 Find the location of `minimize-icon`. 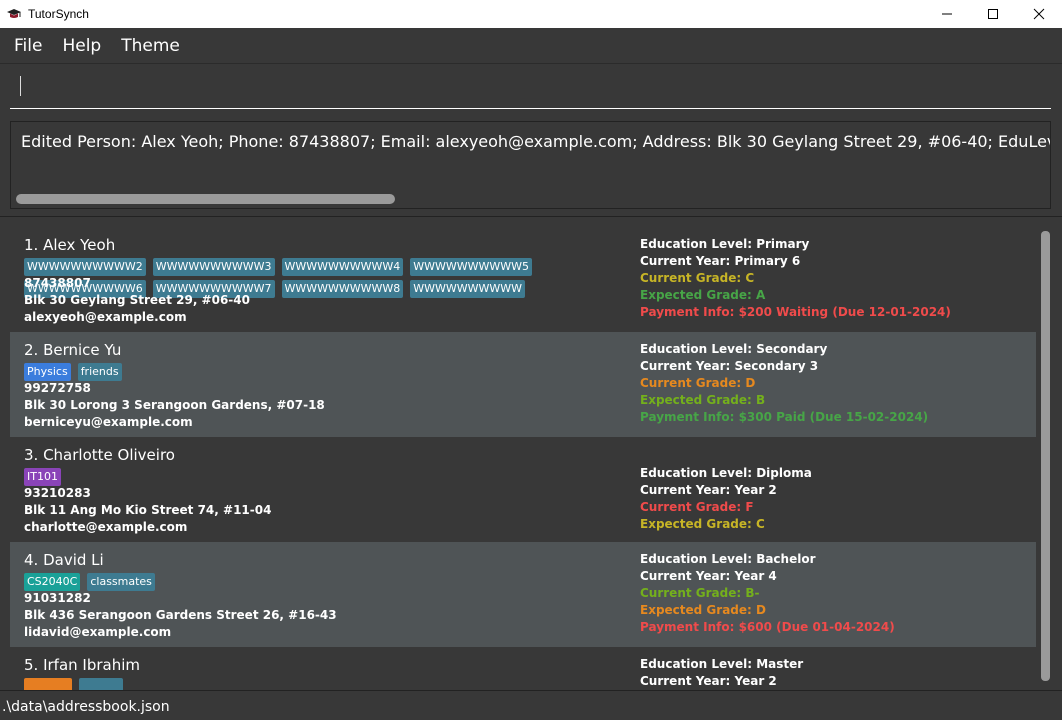

minimize-icon is located at coordinates (947, 14).